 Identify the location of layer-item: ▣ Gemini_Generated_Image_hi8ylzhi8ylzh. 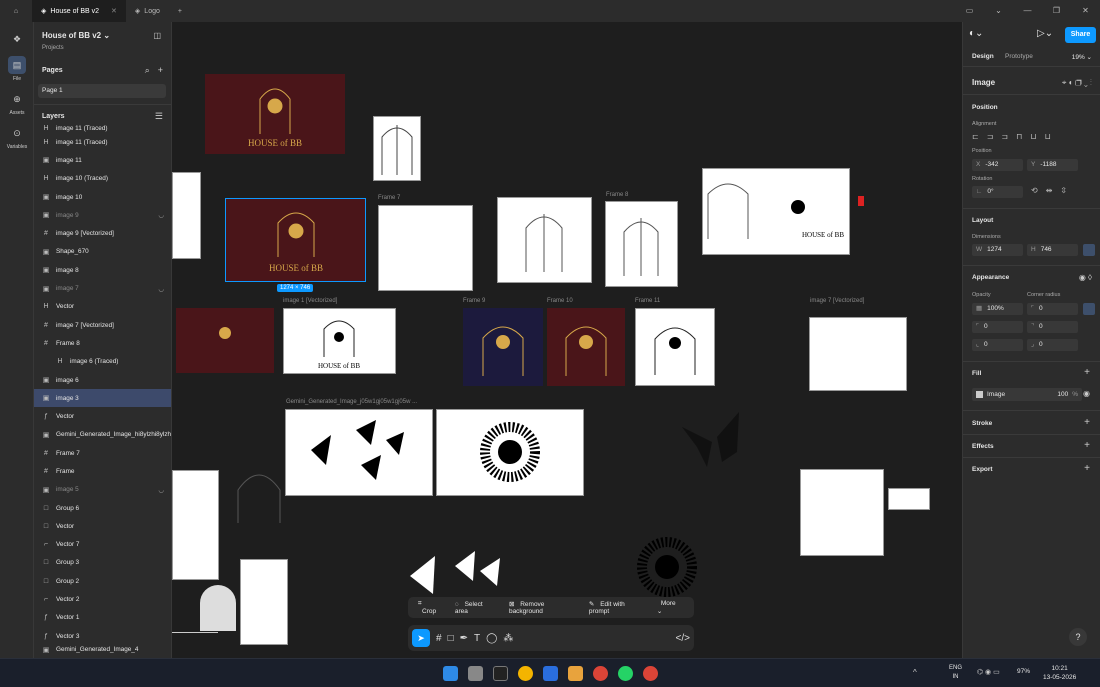
(102, 435).